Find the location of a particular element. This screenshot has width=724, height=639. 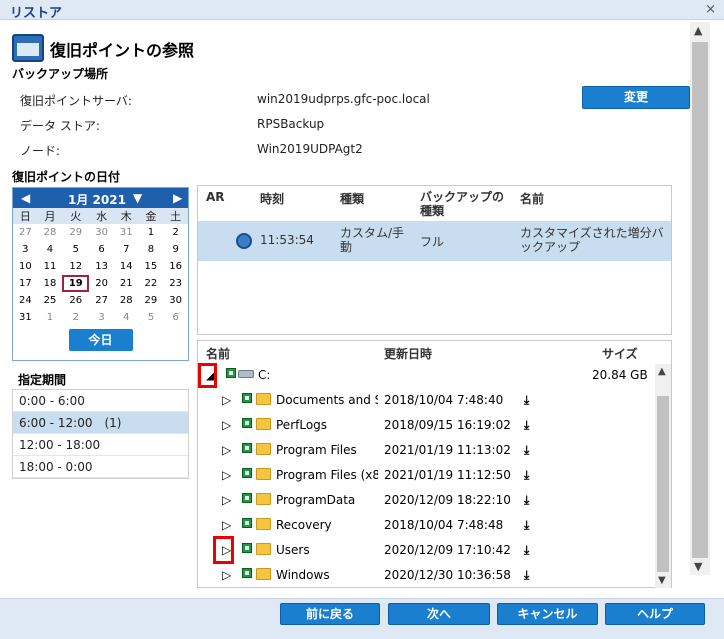

calendar-day: 30 is located at coordinates (101, 232).